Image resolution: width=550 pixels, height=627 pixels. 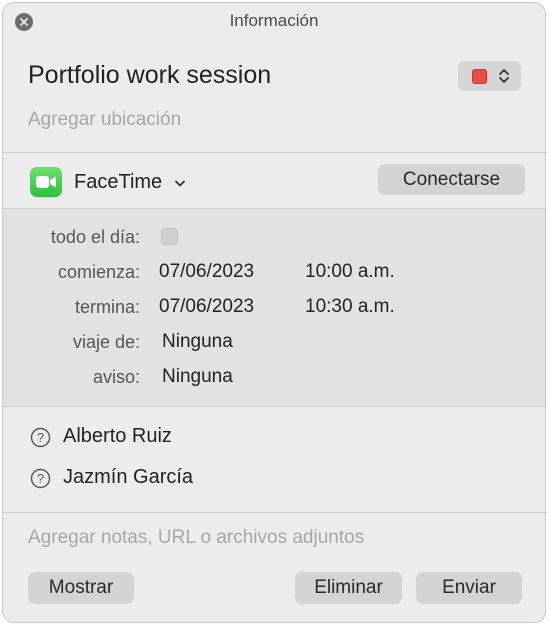 What do you see at coordinates (180, 183) in the screenshot?
I see `chevron-down-icon` at bounding box center [180, 183].